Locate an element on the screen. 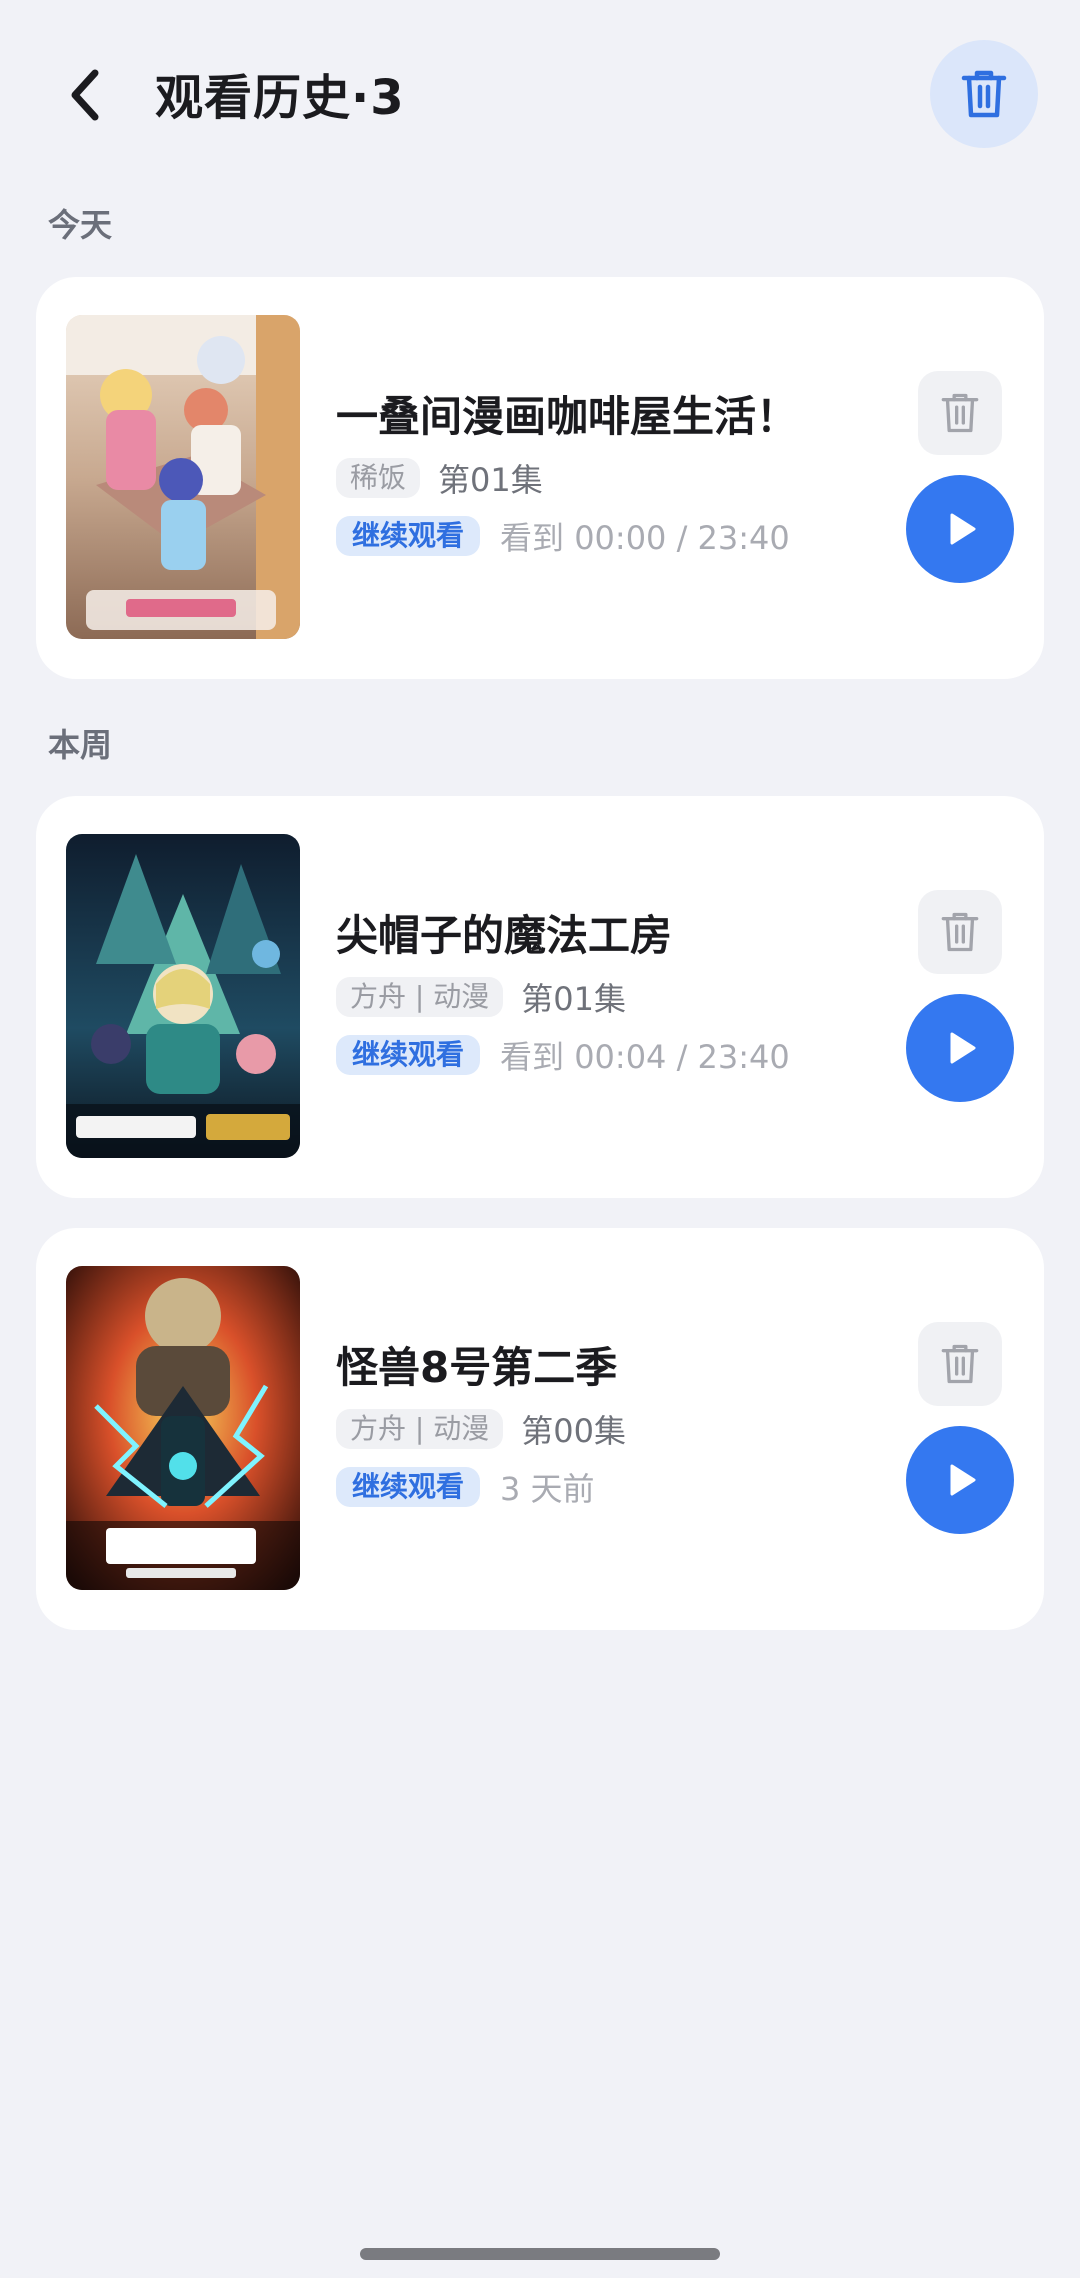  meta-row: 方舟 | 动漫 第00集 is located at coordinates (616, 1429).